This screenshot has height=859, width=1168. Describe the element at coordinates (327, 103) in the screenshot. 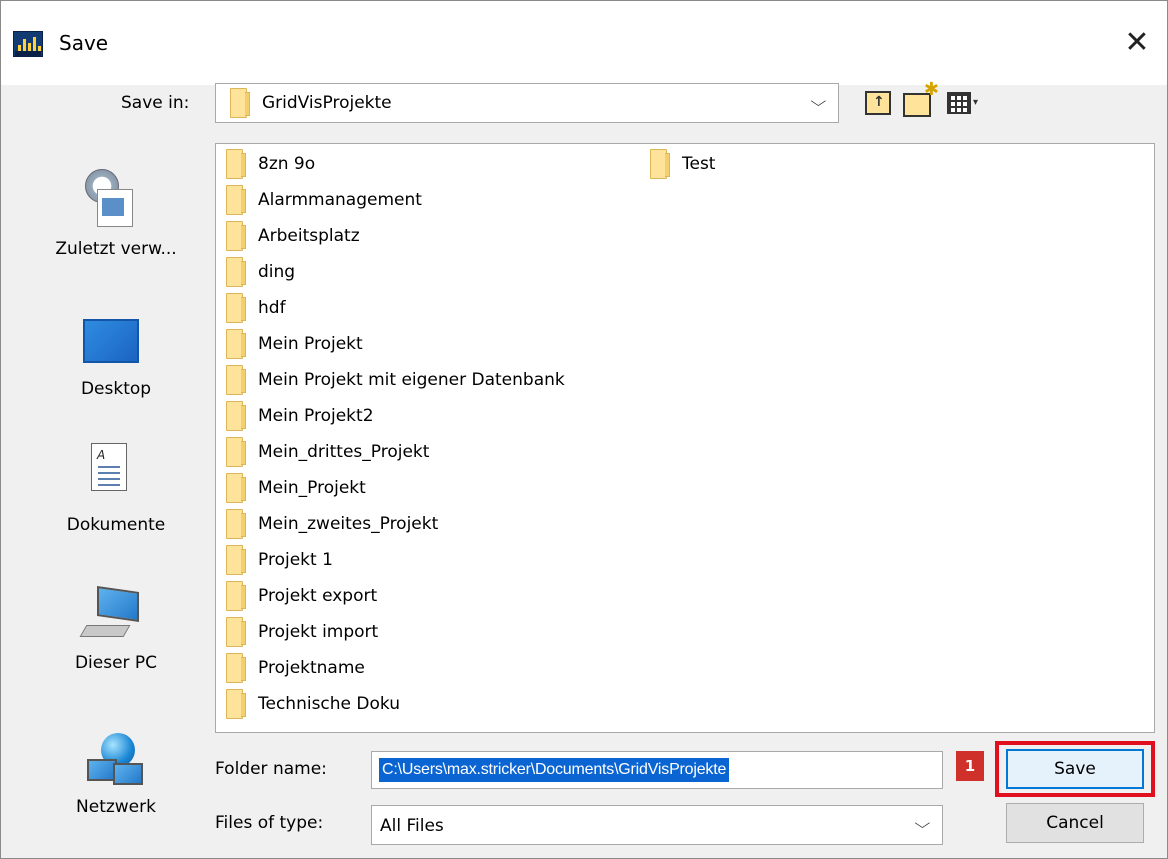

I see `save-in-value: GridVisProjekte` at that location.